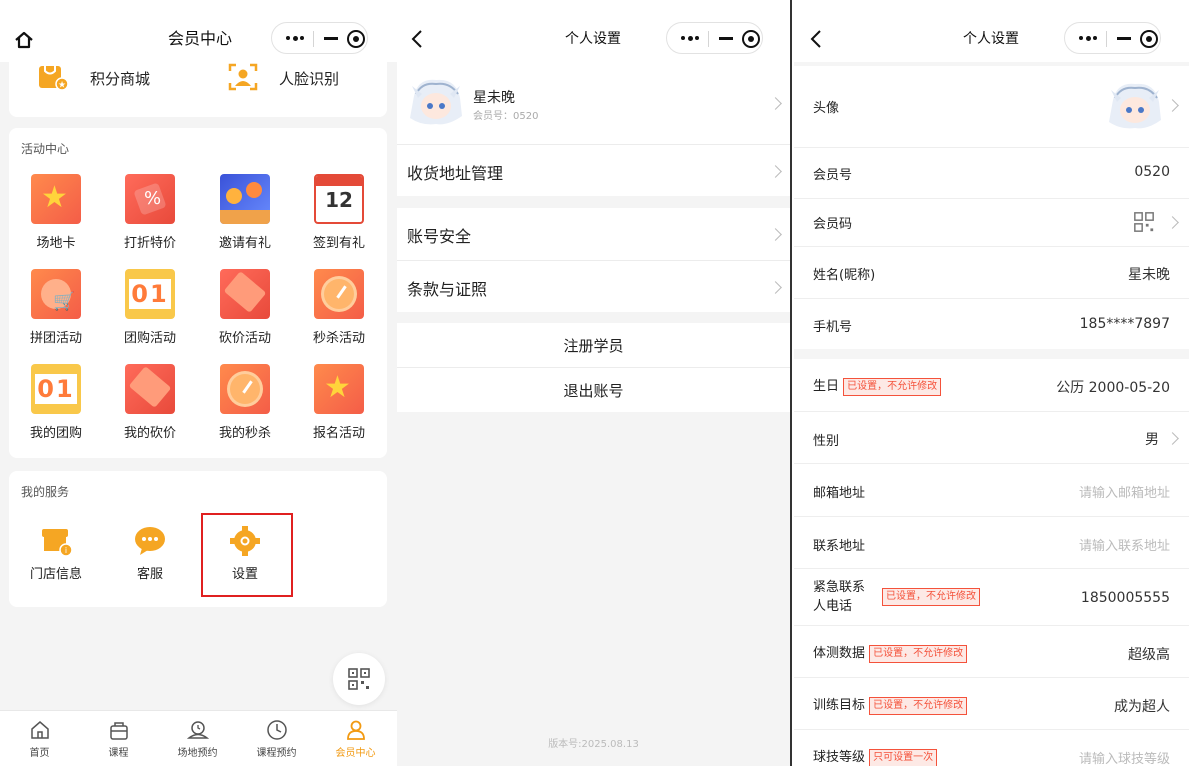 Image resolution: width=1189 pixels, height=766 pixels. What do you see at coordinates (593, 103) in the screenshot?
I see `profile-row: 星未晚 会员号：0520` at bounding box center [593, 103].